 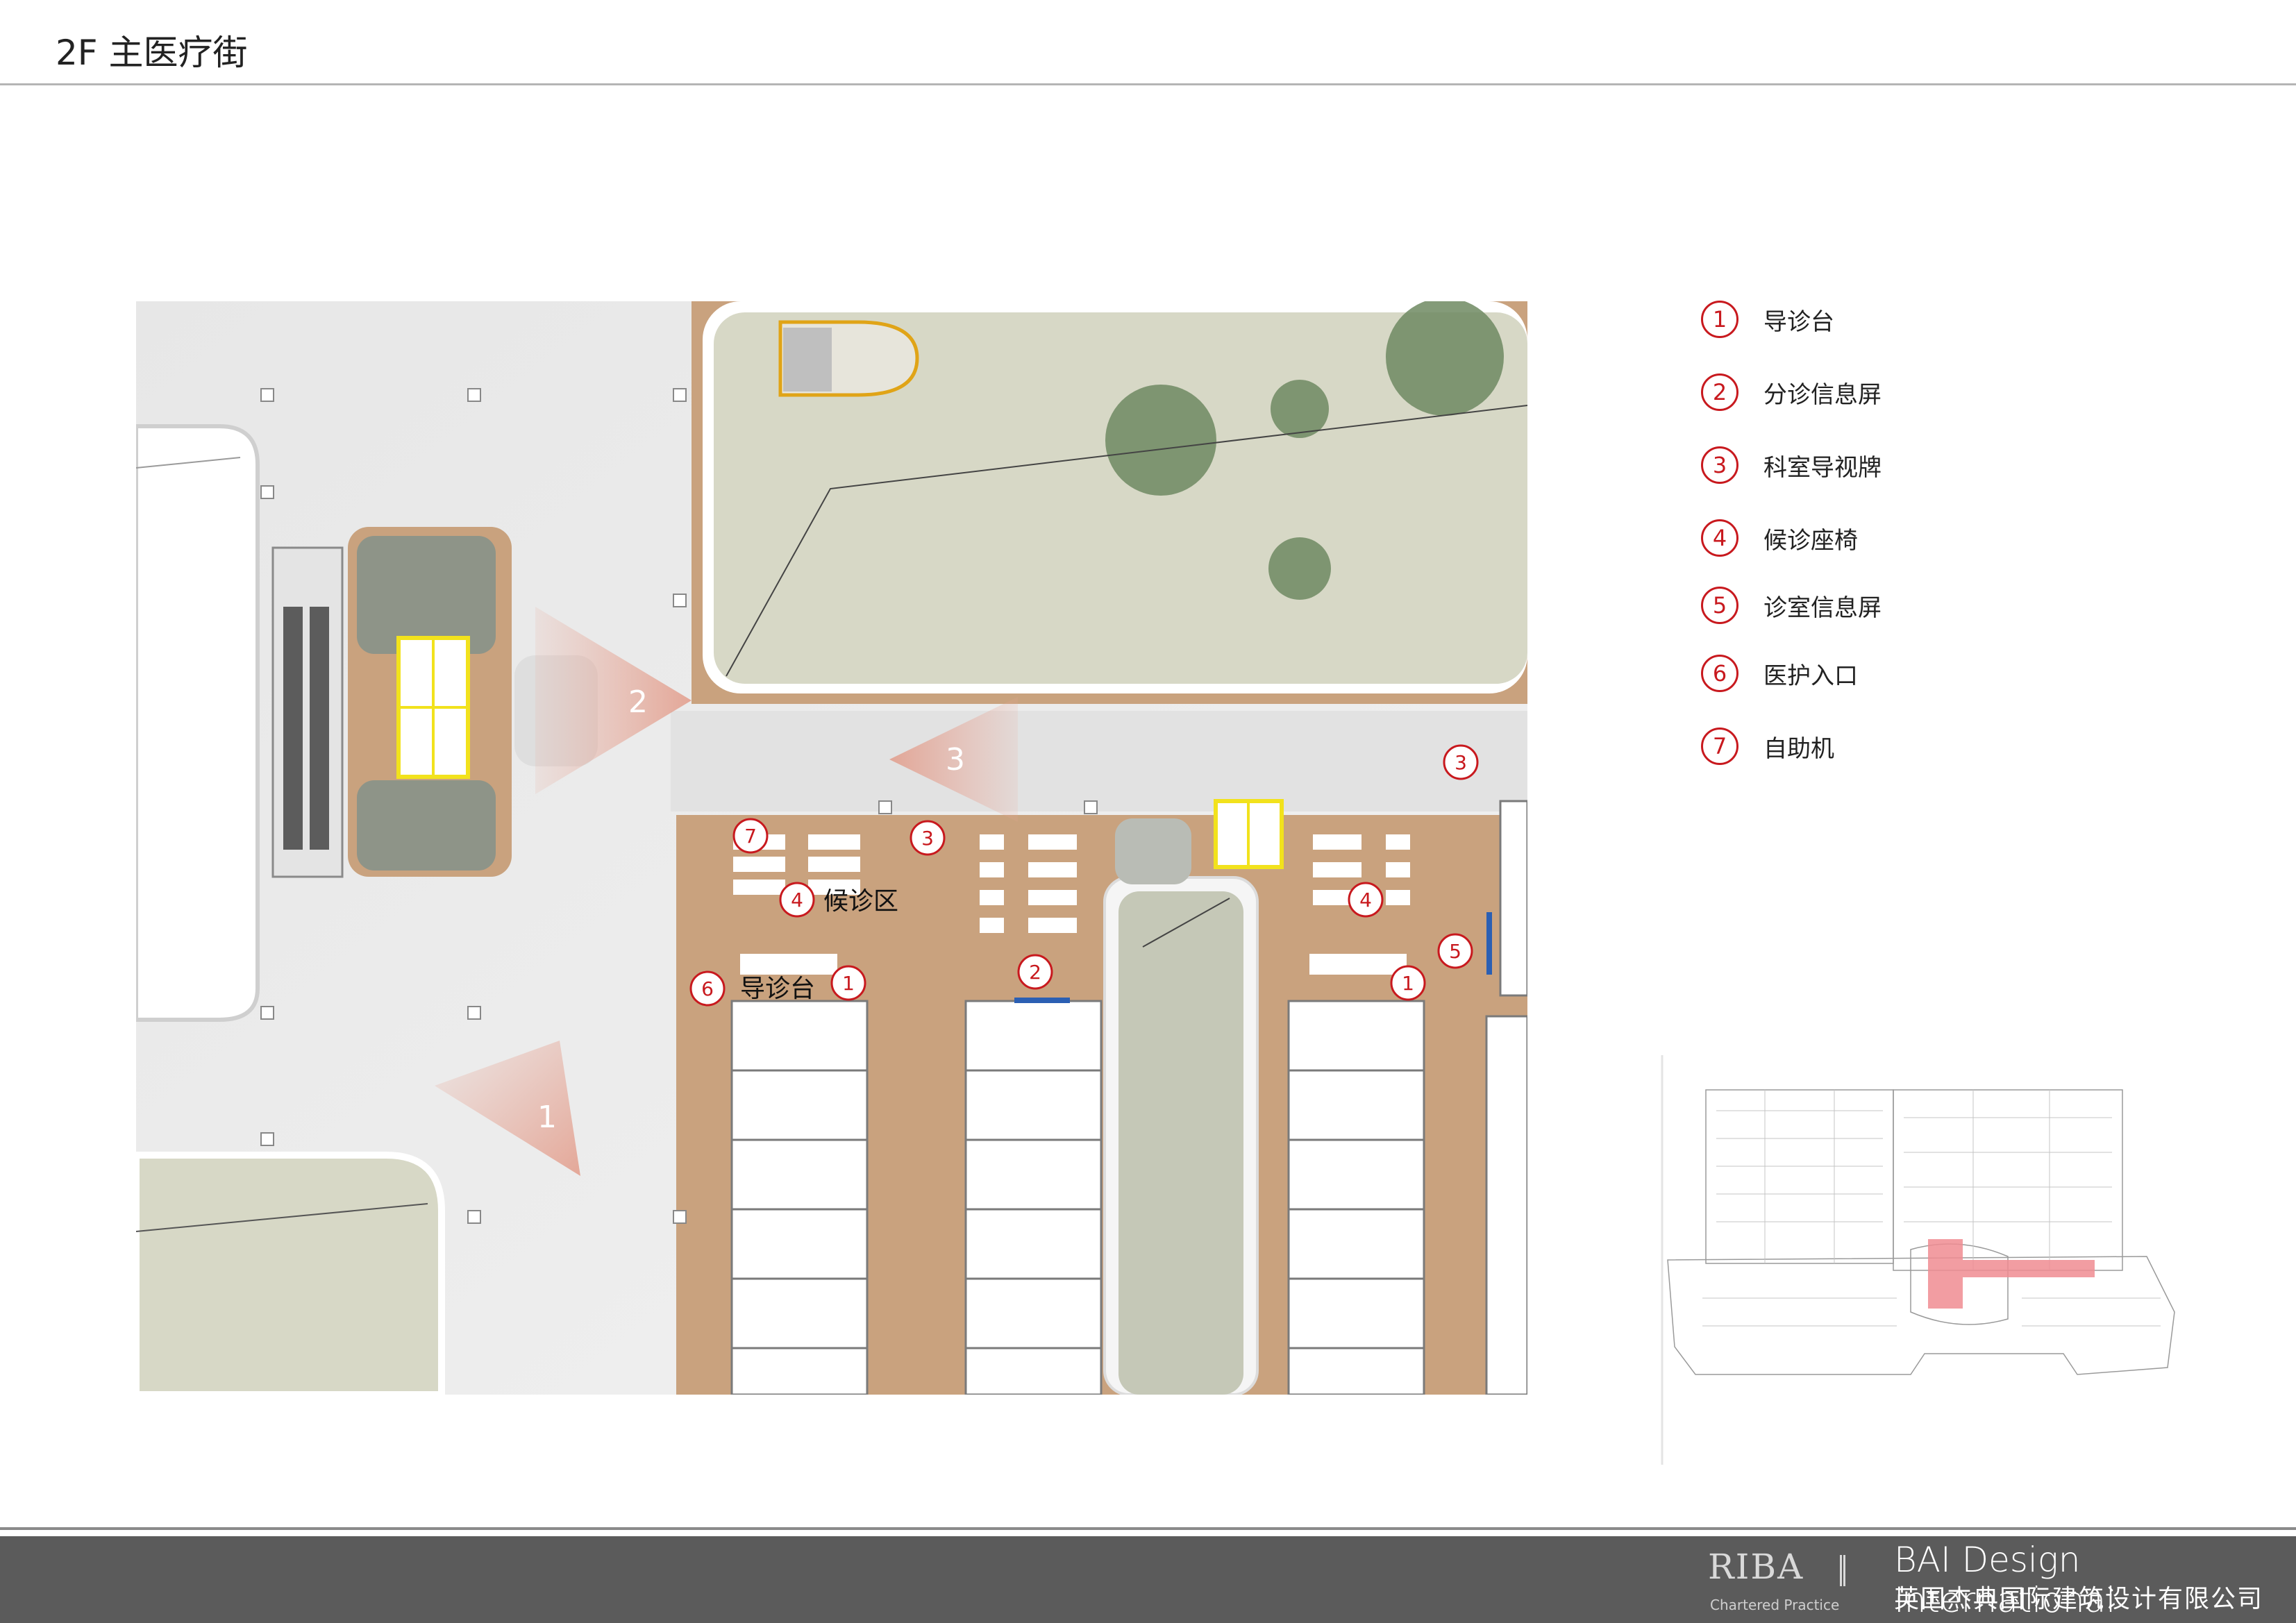 What do you see at coordinates (1767, 746) in the screenshot?
I see `legend-item: 7 自助机` at bounding box center [1767, 746].